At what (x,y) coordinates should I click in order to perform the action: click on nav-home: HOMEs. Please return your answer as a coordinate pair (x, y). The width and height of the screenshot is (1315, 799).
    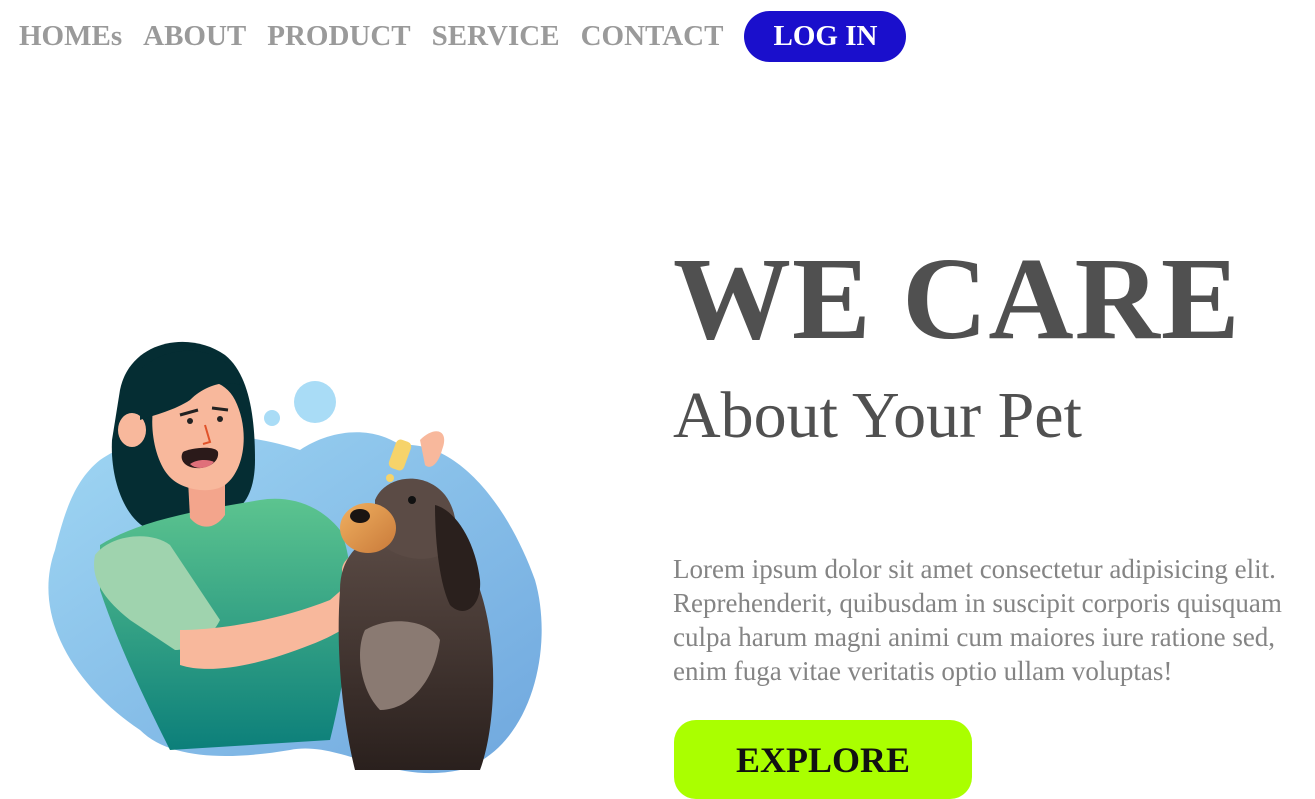
    Looking at the image, I should click on (70, 36).